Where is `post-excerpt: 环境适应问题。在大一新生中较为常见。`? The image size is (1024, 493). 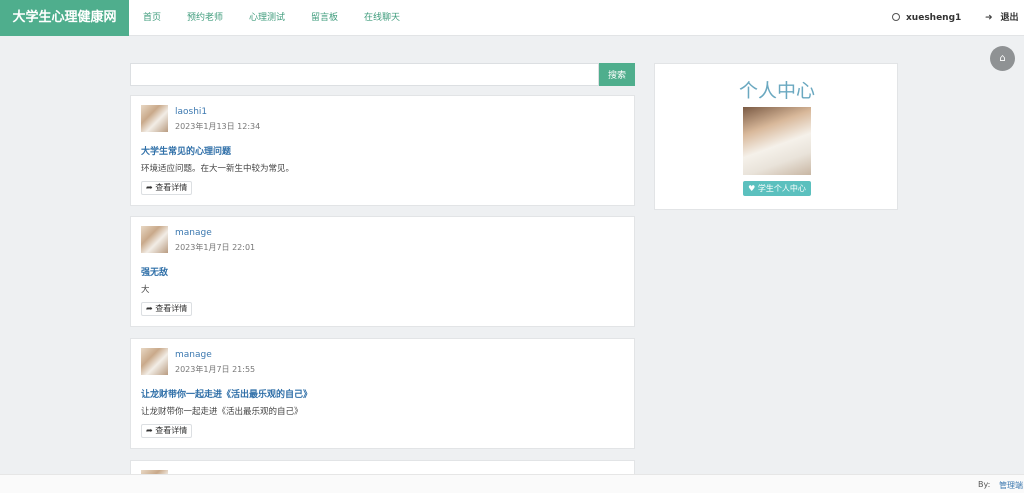
post-excerpt: 环境适应问题。在大一新生中较为常见。 is located at coordinates (218, 169).